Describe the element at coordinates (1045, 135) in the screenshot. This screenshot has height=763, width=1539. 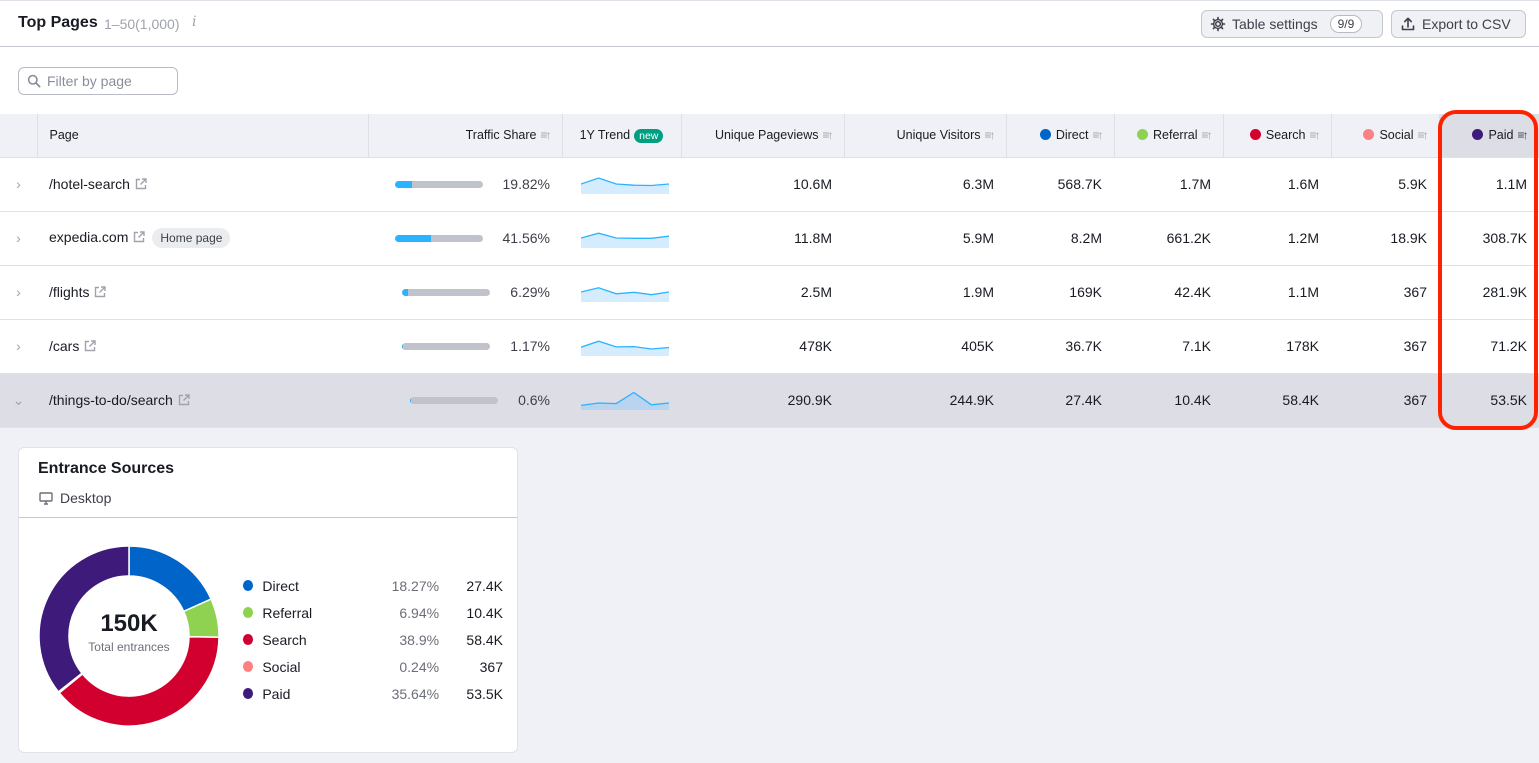
I see `direct-dot-icon` at that location.